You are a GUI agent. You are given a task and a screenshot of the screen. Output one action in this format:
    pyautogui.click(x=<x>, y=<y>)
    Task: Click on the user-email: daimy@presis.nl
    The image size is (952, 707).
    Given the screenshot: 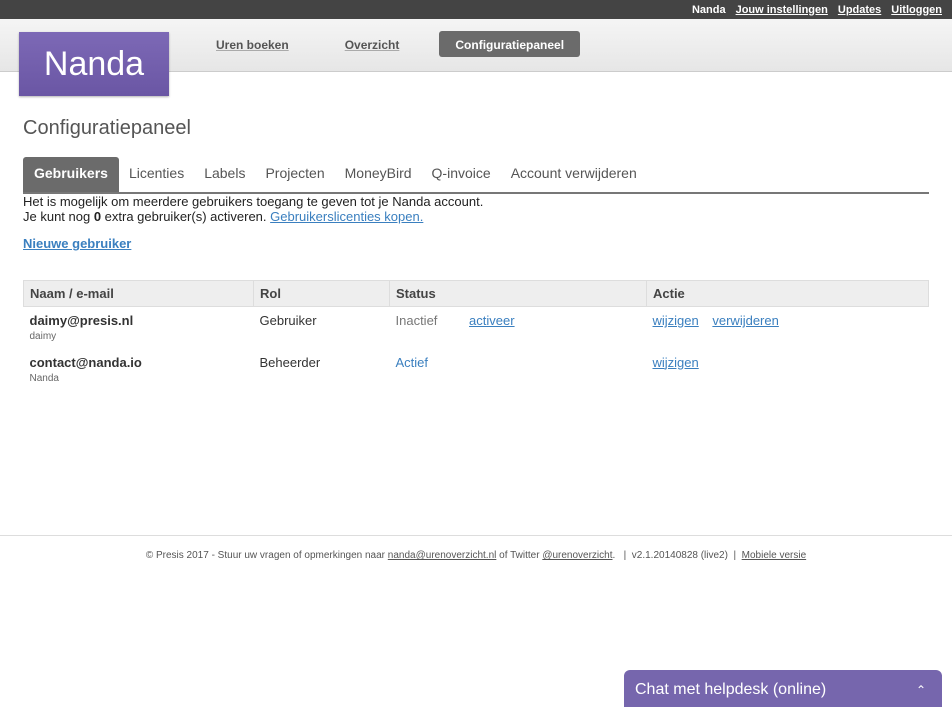 What is the action you would take?
    pyautogui.click(x=81, y=320)
    